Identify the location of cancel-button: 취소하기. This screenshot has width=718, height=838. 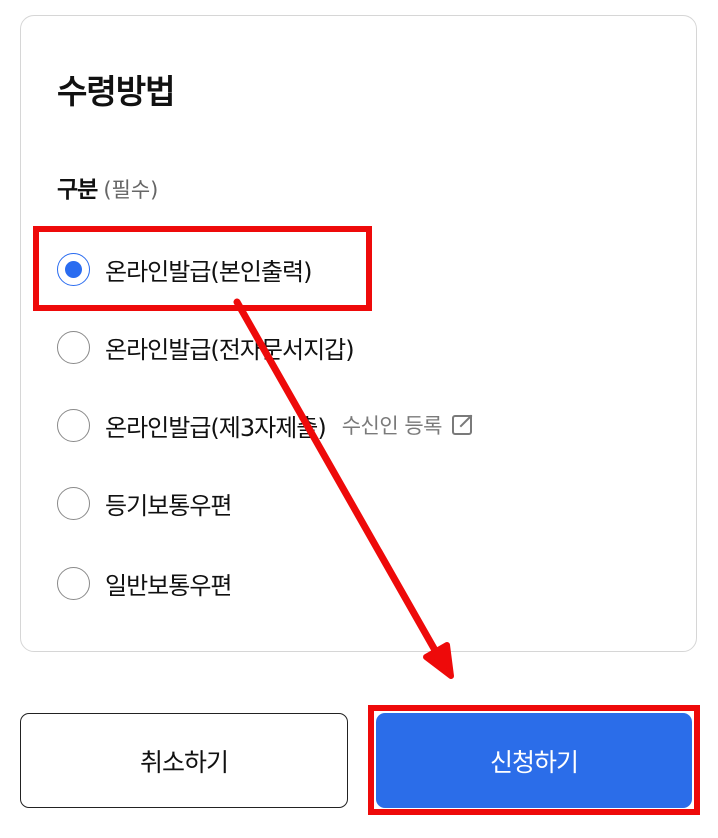
(184, 760).